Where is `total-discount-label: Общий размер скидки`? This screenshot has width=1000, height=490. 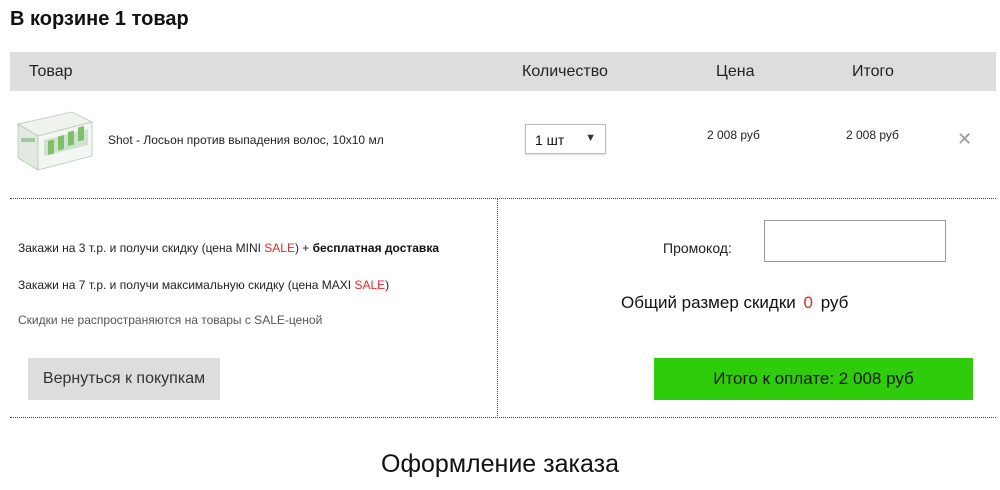 total-discount-label: Общий размер скидки is located at coordinates (708, 302).